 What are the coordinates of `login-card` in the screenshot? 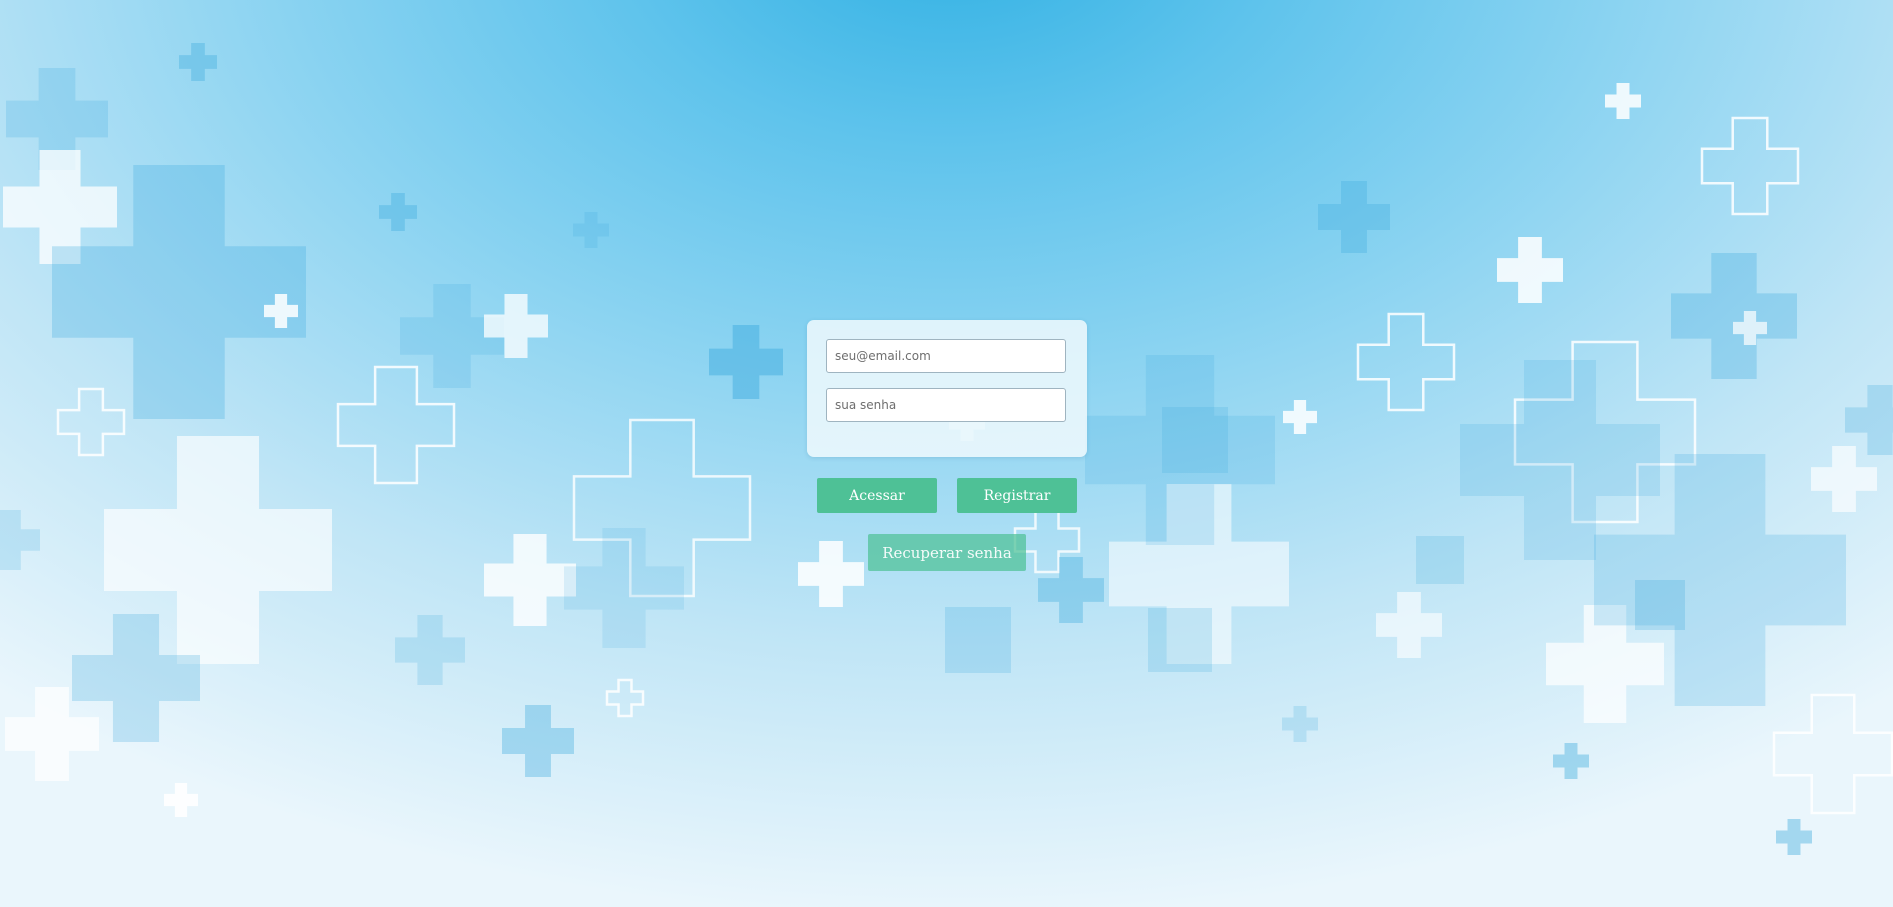 It's located at (947, 388).